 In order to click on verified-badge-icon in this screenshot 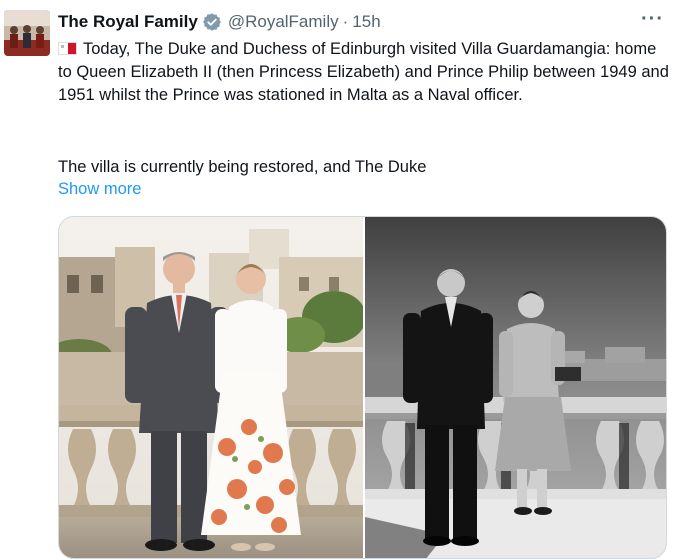, I will do `click(212, 22)`.